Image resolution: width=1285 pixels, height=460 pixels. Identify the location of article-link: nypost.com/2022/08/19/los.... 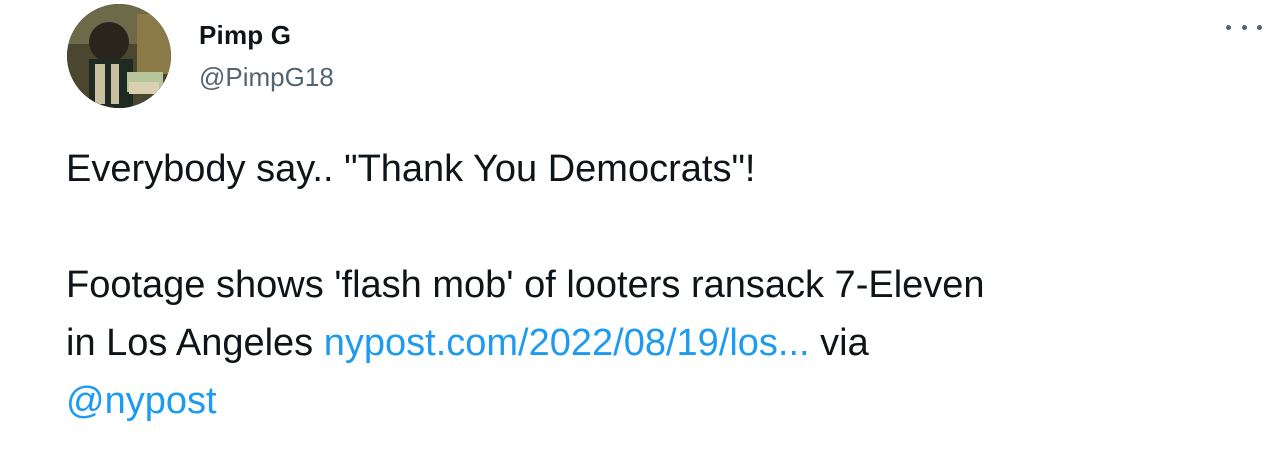
(567, 343).